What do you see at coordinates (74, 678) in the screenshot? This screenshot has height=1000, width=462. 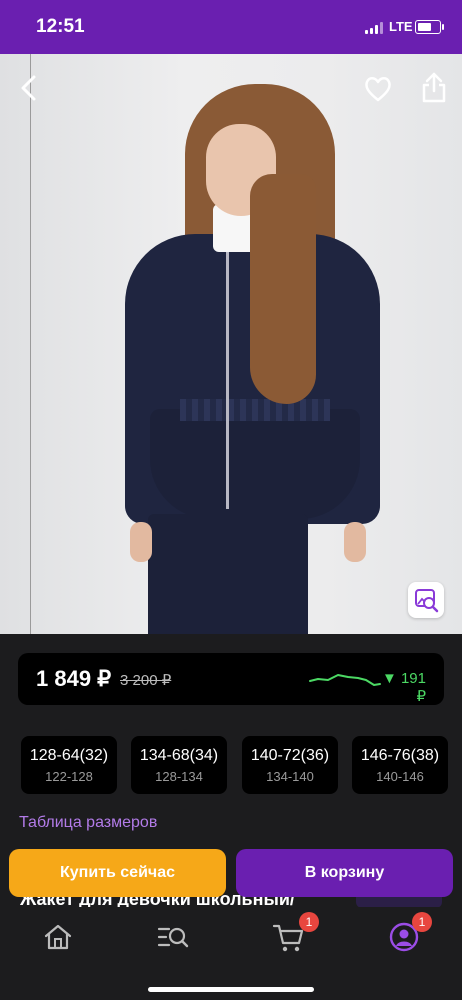 I see `current-price: 1 849 ₽` at bounding box center [74, 678].